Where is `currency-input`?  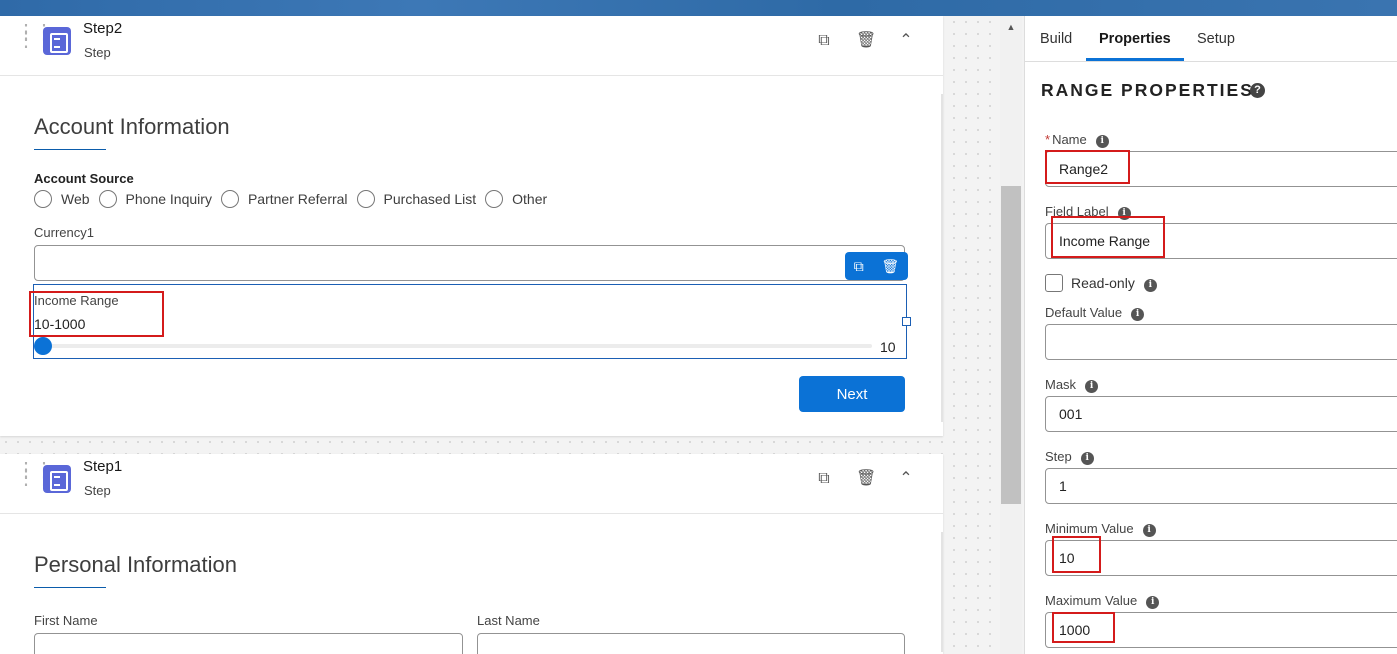 currency-input is located at coordinates (469, 263).